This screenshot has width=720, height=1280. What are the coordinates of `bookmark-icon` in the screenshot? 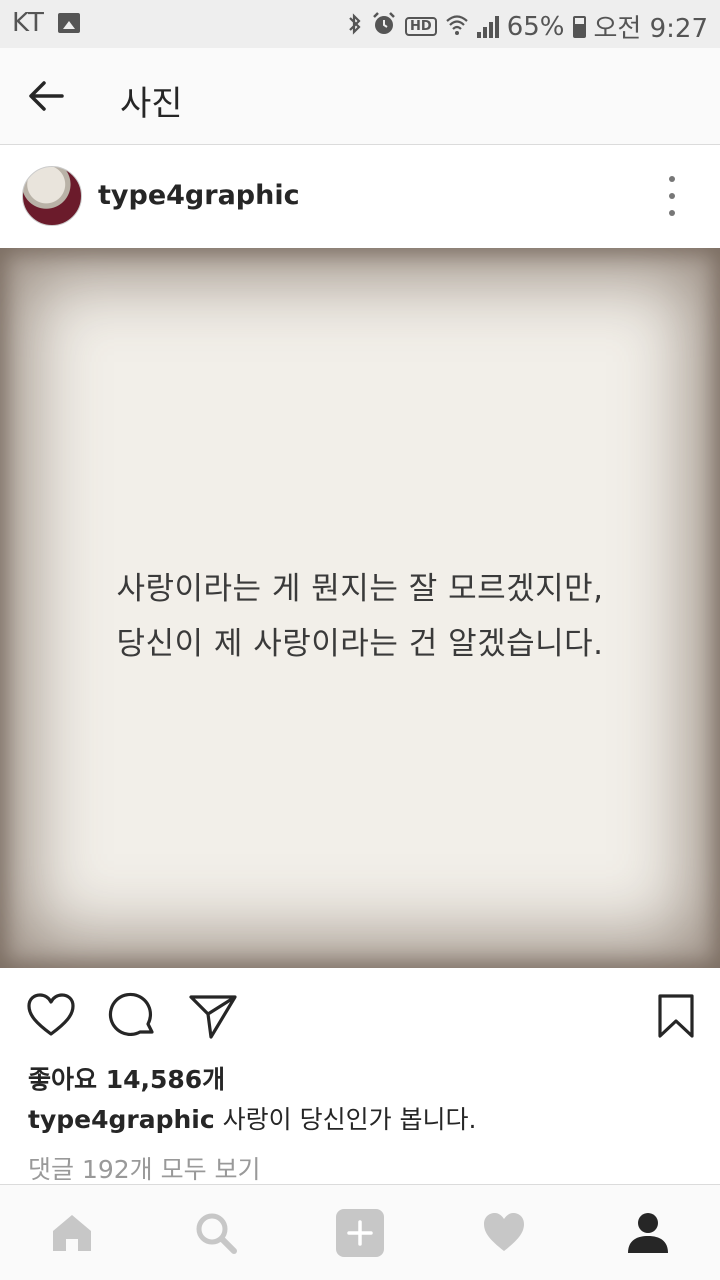 It's located at (676, 1016).